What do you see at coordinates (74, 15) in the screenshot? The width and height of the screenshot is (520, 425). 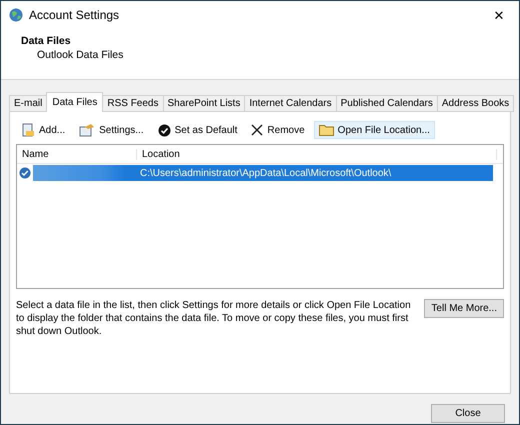 I see `window-title: Account Settings` at bounding box center [74, 15].